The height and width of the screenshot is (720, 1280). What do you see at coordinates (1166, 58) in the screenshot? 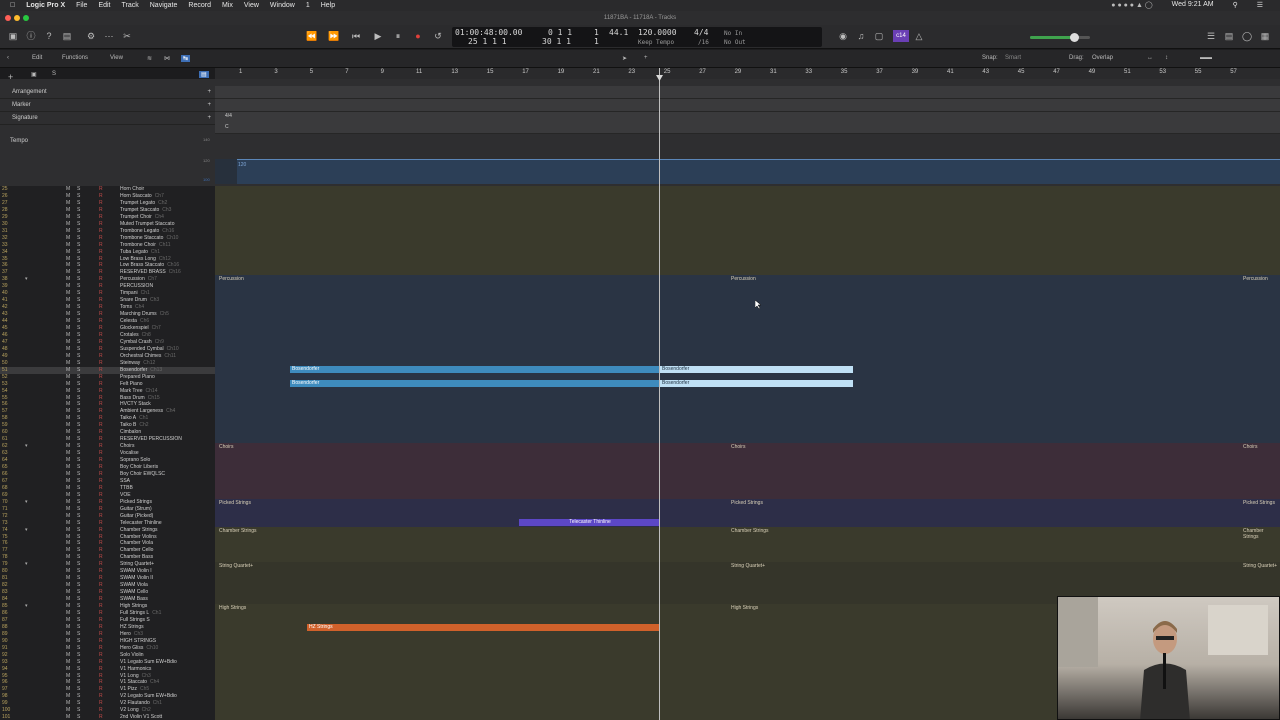
I see `zoom-vertical-icon: ↕` at bounding box center [1166, 58].